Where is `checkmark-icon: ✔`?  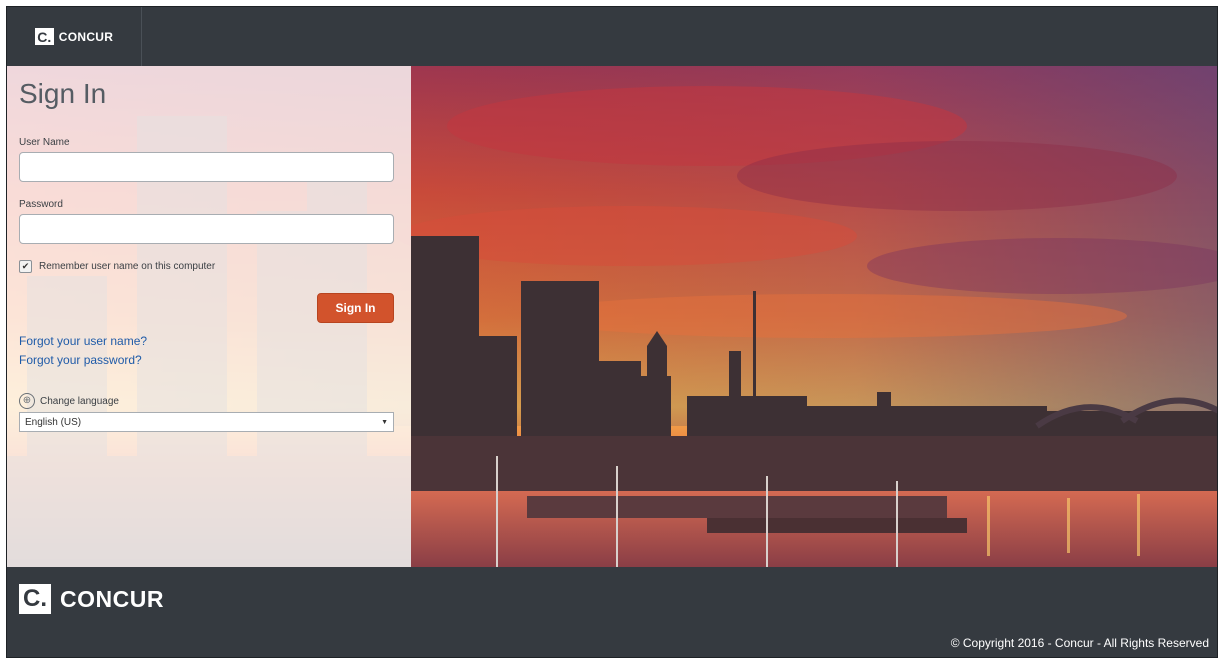 checkmark-icon: ✔ is located at coordinates (25, 266).